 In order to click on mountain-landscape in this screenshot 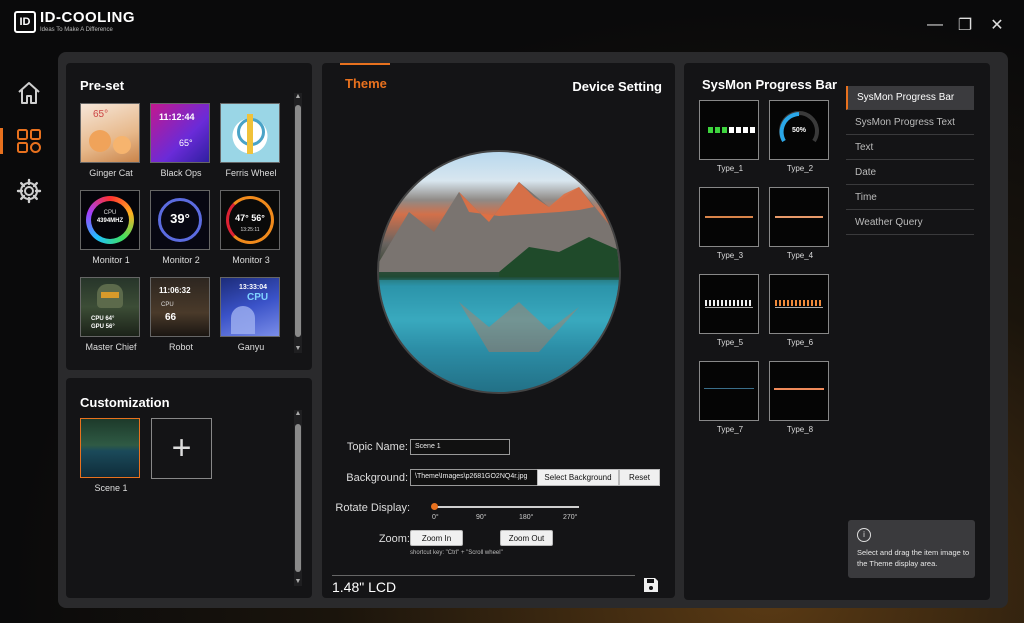, I will do `click(499, 287)`.